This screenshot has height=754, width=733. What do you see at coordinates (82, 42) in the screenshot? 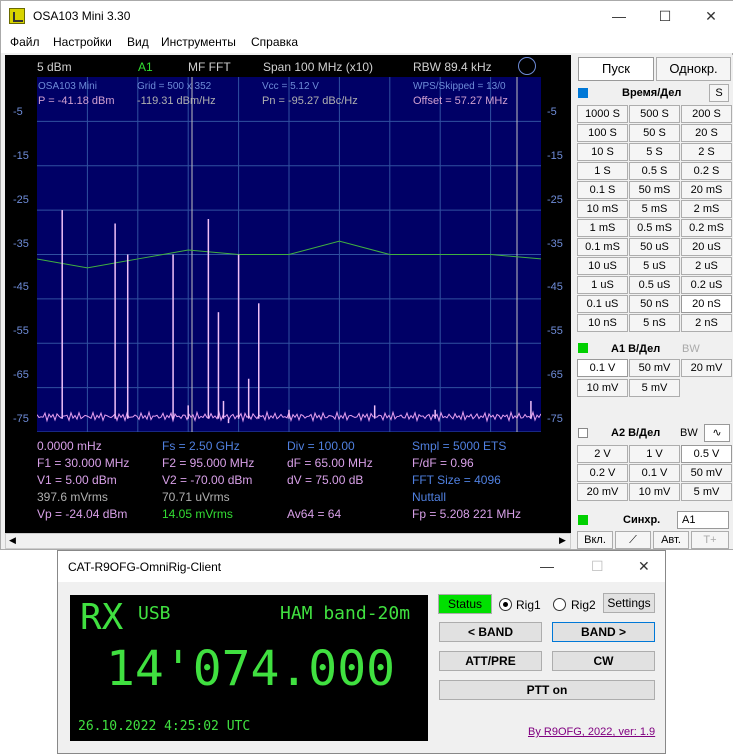
I see `menu-settings: Настройки` at bounding box center [82, 42].